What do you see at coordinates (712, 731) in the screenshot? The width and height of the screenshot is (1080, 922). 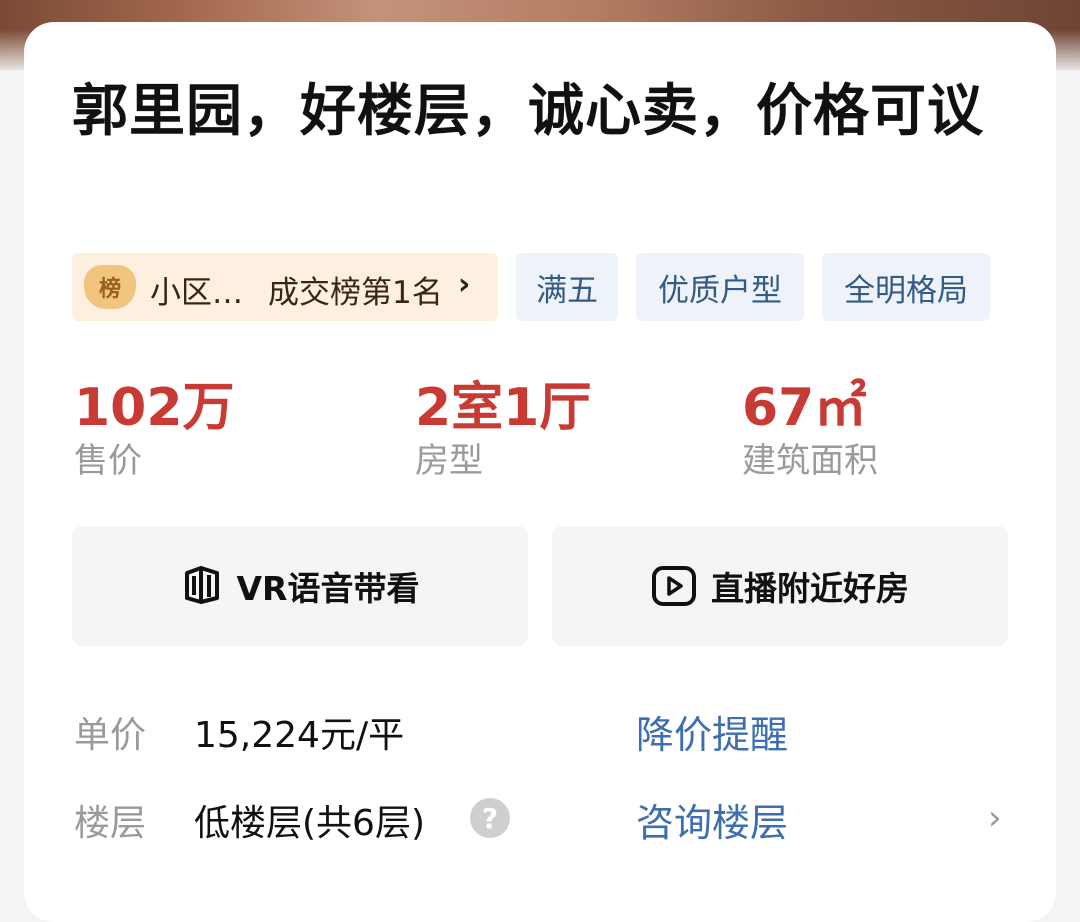 I see `price-drop-alert-link: 降价提醒` at bounding box center [712, 731].